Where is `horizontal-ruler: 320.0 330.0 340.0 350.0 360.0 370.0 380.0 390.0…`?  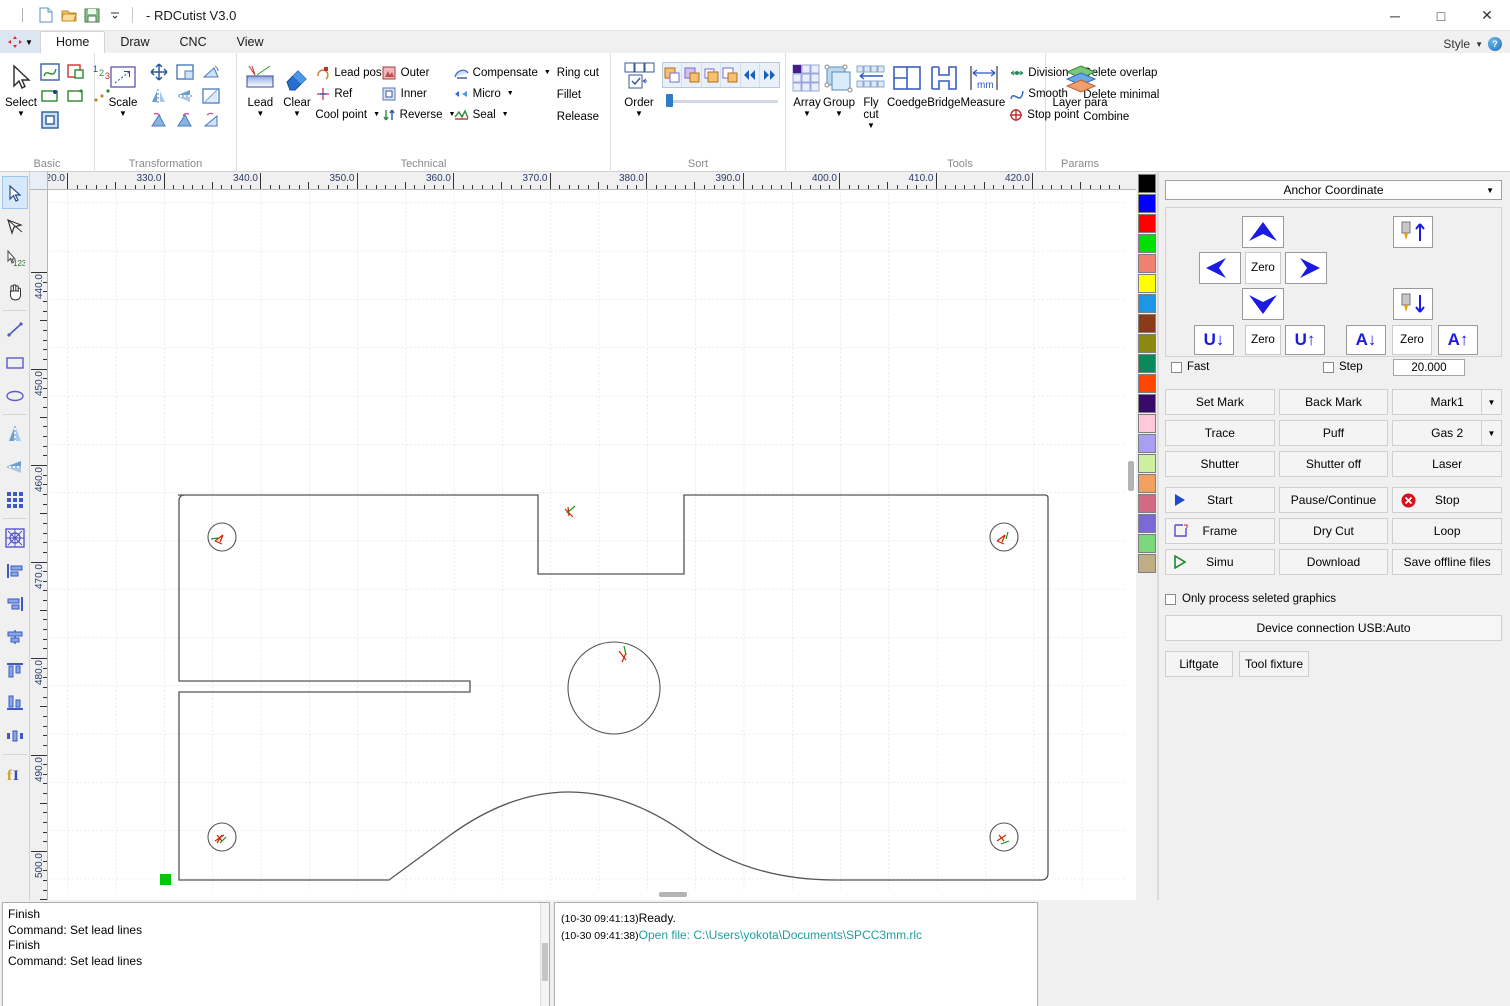
horizontal-ruler: 320.0 330.0 340.0 350.0 360.0 370.0 380.0 390.0… is located at coordinates (583, 181).